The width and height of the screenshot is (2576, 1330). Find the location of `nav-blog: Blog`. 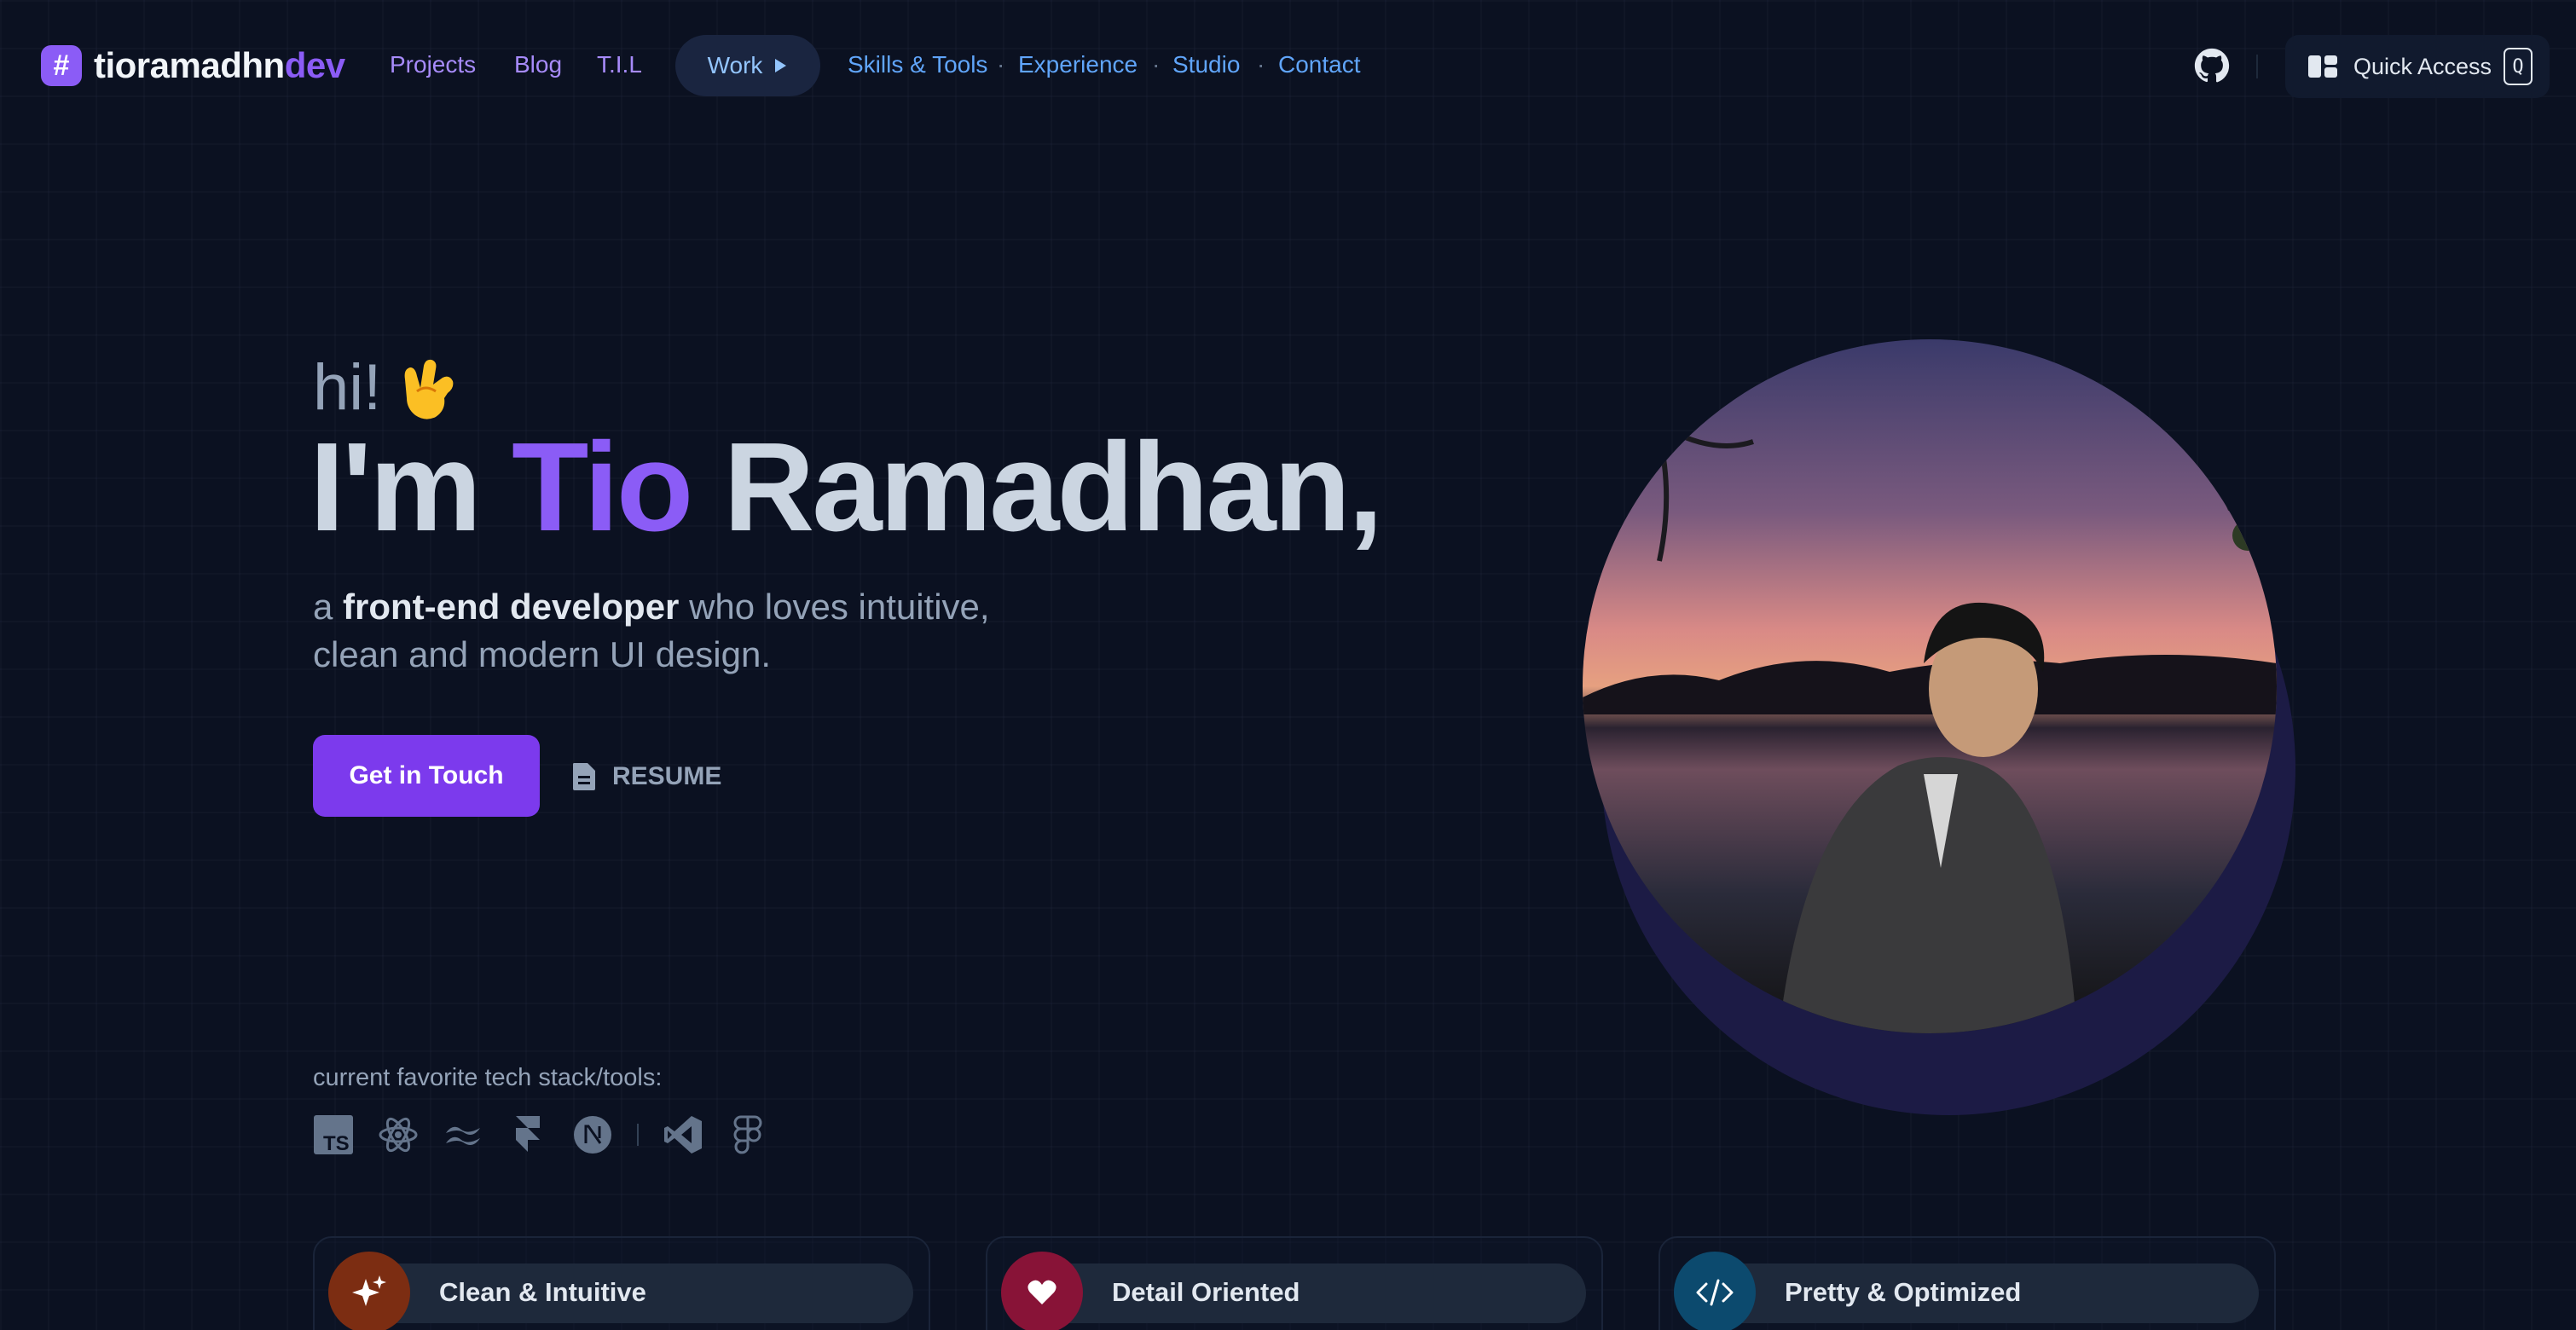

nav-blog: Blog is located at coordinates (538, 65).